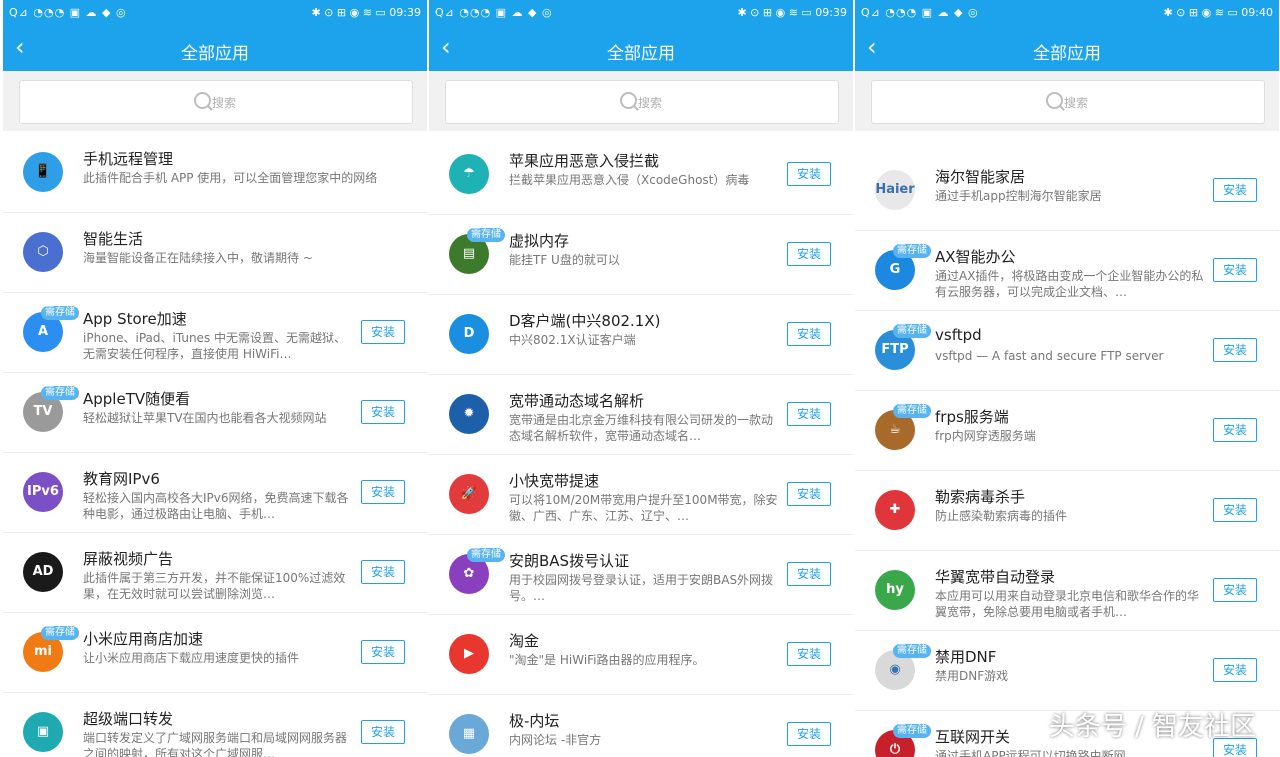  What do you see at coordinates (1067, 670) in the screenshot?
I see `app-list-item: ◉ 需存储 禁用DNF 禁用DNF游戏 安装` at bounding box center [1067, 670].